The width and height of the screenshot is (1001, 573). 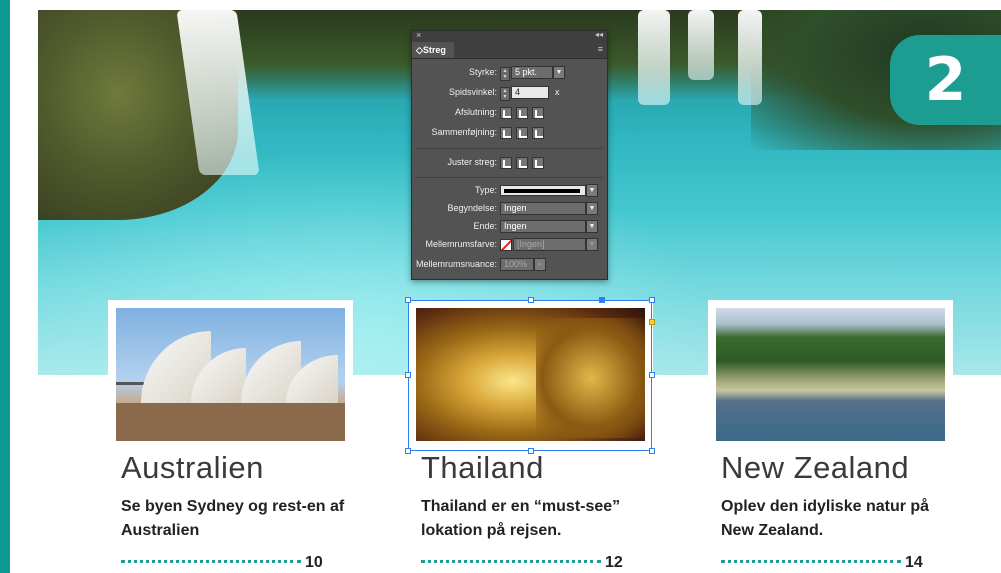 What do you see at coordinates (314, 562) in the screenshot?
I see `page-number: 10` at bounding box center [314, 562].